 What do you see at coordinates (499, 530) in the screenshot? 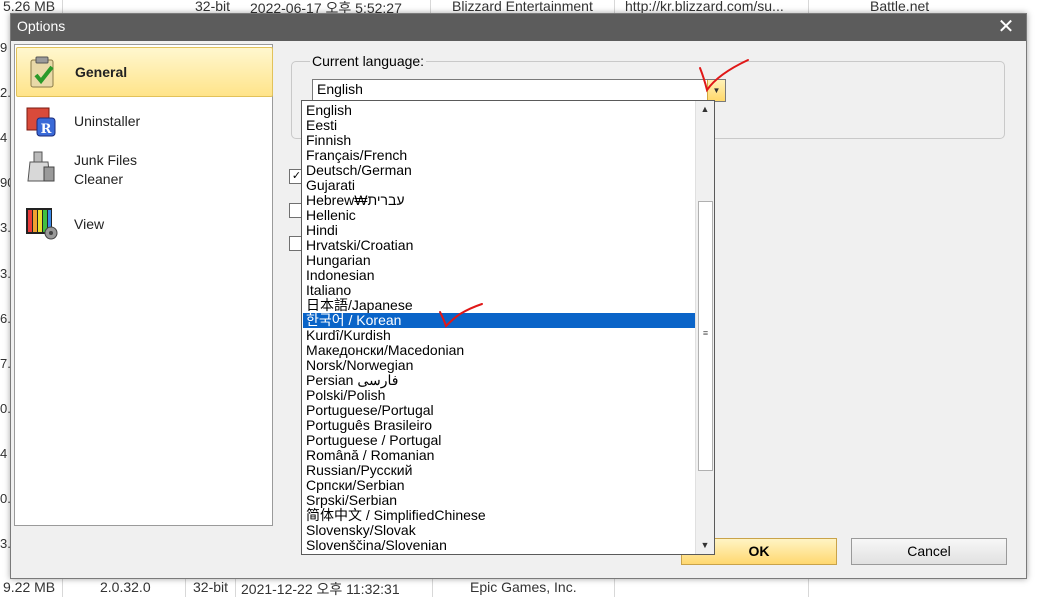
I see `language-option: Slovensky/Slovak` at bounding box center [499, 530].